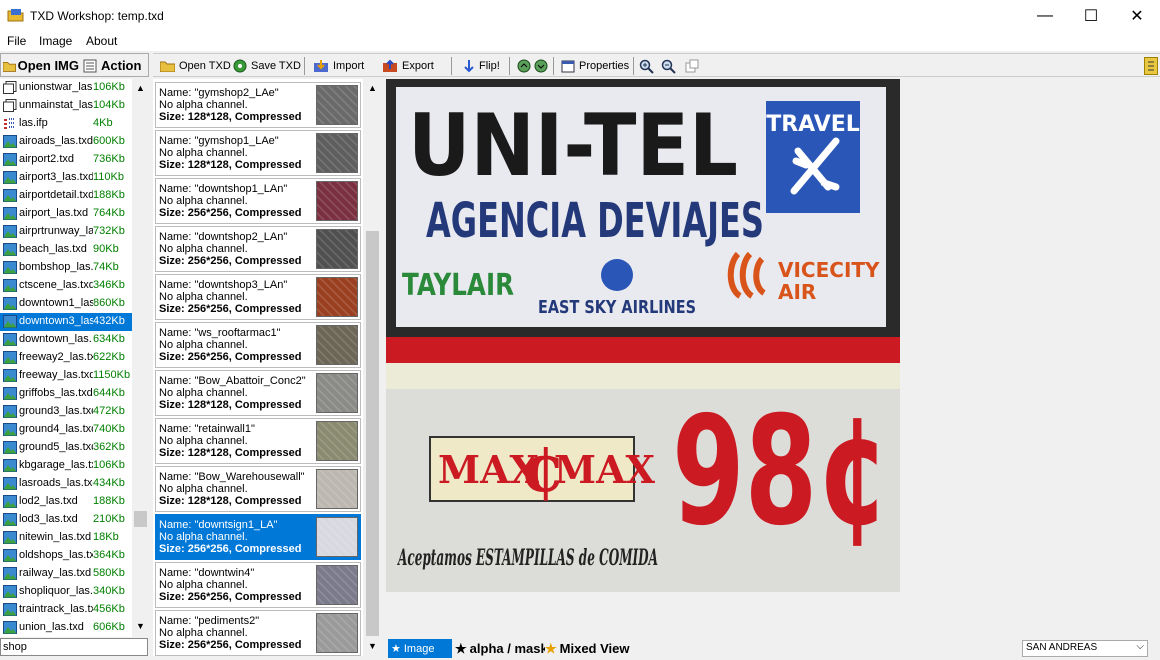  Describe the element at coordinates (140, 358) in the screenshot. I see `file-list-scrollbar: ▲ ▼` at that location.